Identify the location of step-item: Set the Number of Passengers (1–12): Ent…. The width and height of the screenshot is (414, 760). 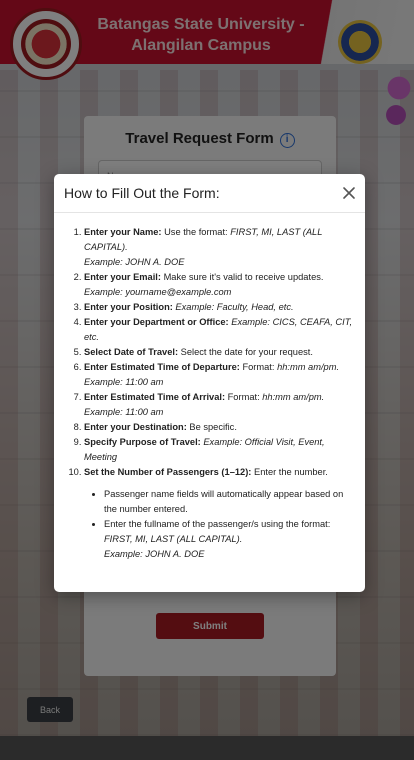
(218, 513).